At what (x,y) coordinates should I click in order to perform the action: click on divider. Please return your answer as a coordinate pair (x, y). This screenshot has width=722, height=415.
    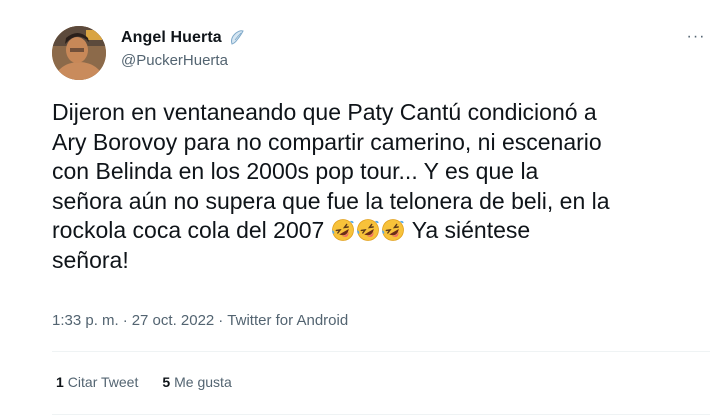
    Looking at the image, I should click on (381, 351).